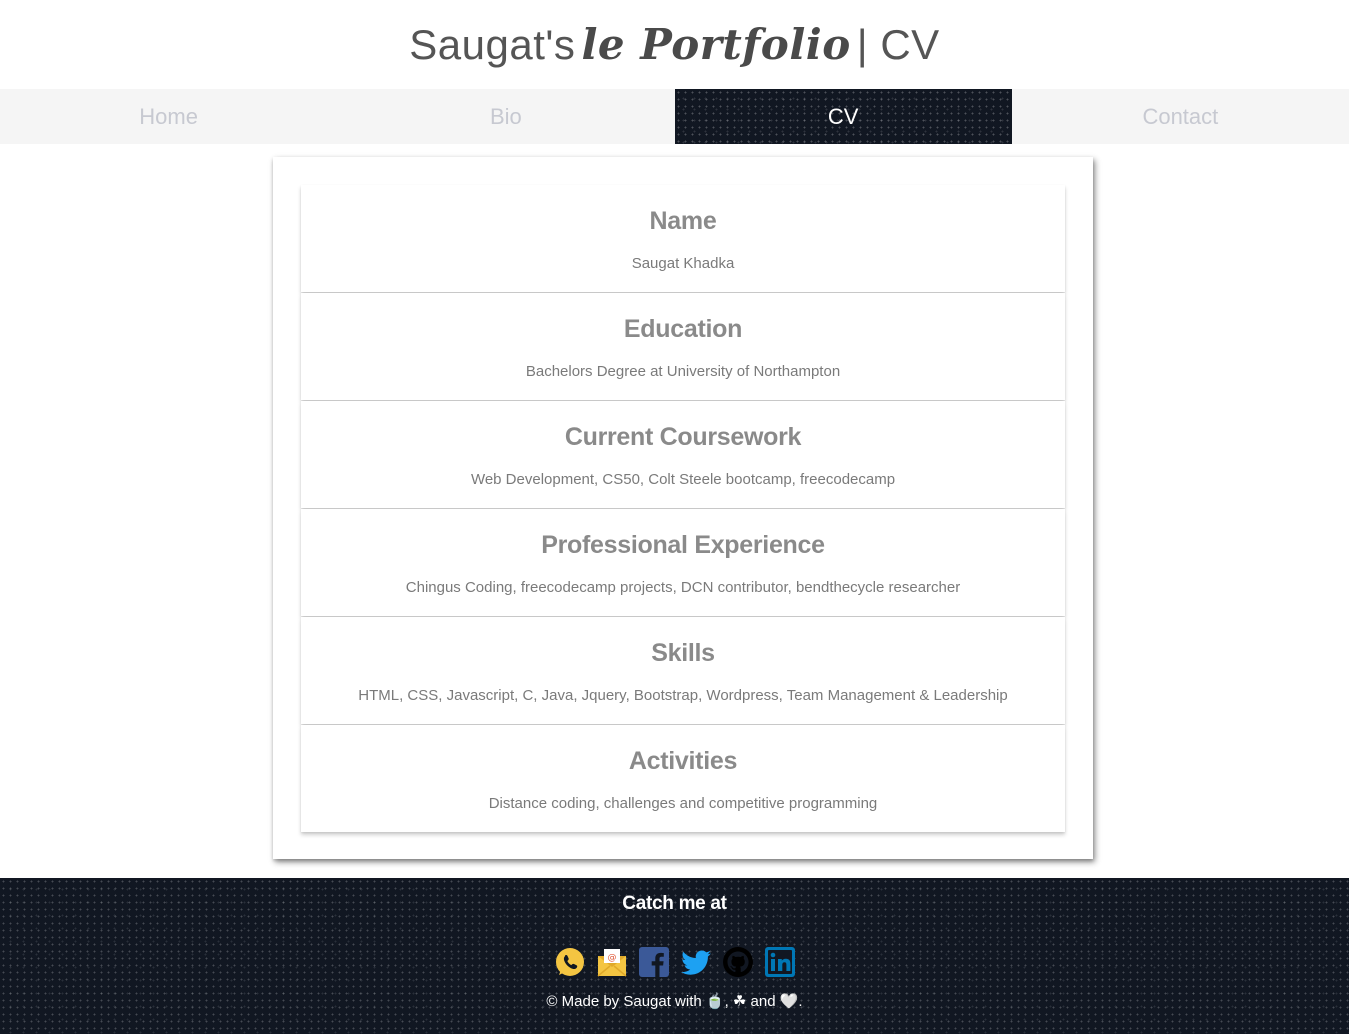  What do you see at coordinates (654, 962) in the screenshot?
I see `facebook-icon` at bounding box center [654, 962].